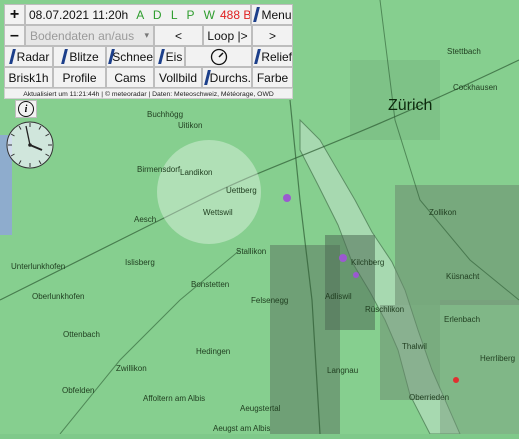 The image size is (519, 439). I want to click on ground-data-select: Bodendaten an/aus ▾, so click(89, 35).